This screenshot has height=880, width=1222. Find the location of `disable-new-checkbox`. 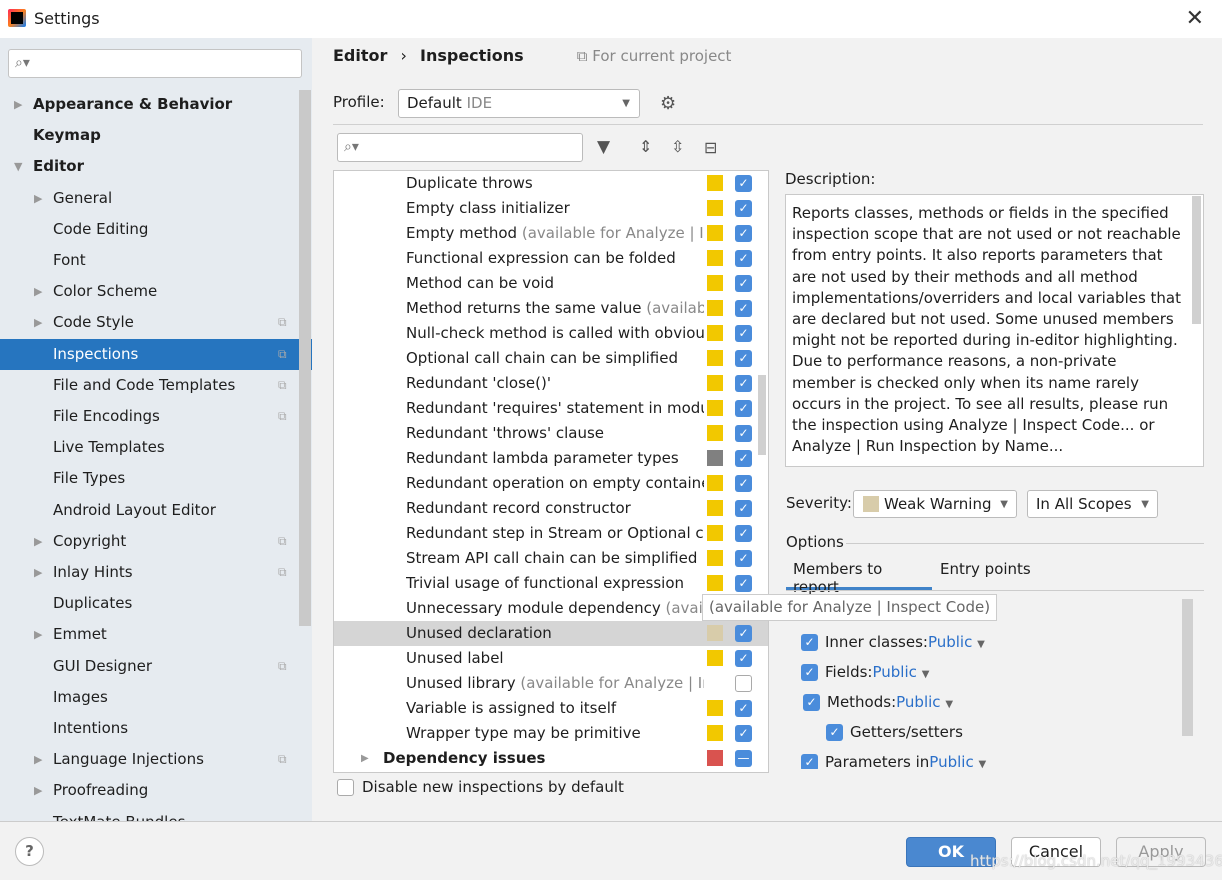

disable-new-checkbox is located at coordinates (345, 787).